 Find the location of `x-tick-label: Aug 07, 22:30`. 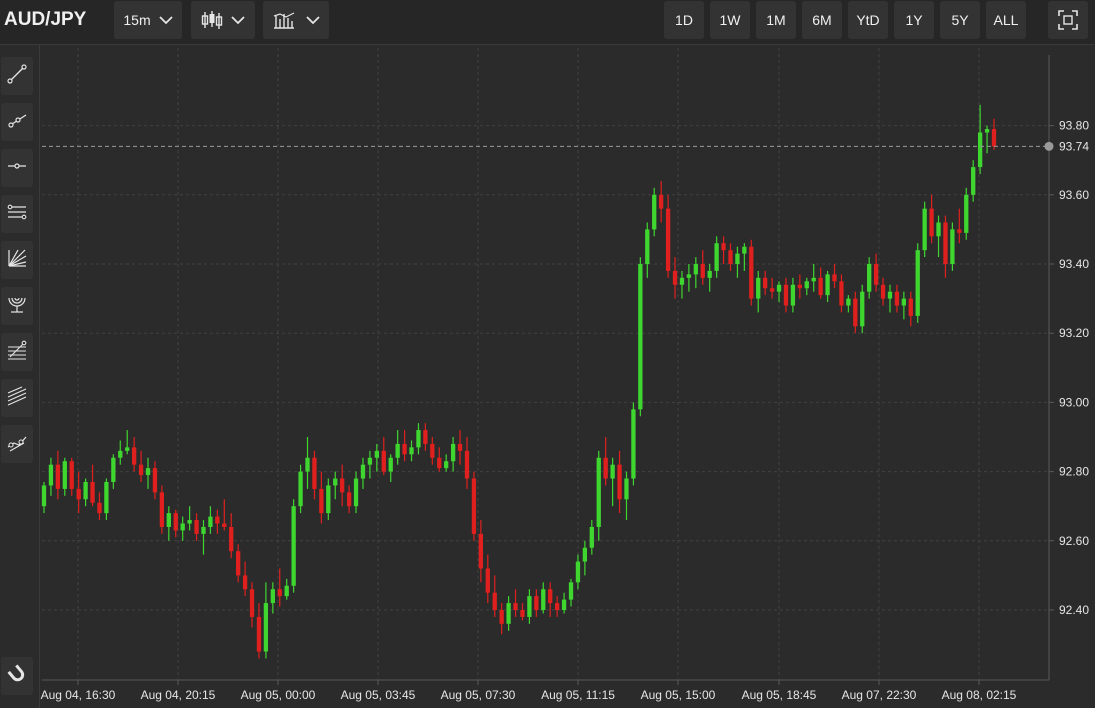

x-tick-label: Aug 07, 22:30 is located at coordinates (879, 695).